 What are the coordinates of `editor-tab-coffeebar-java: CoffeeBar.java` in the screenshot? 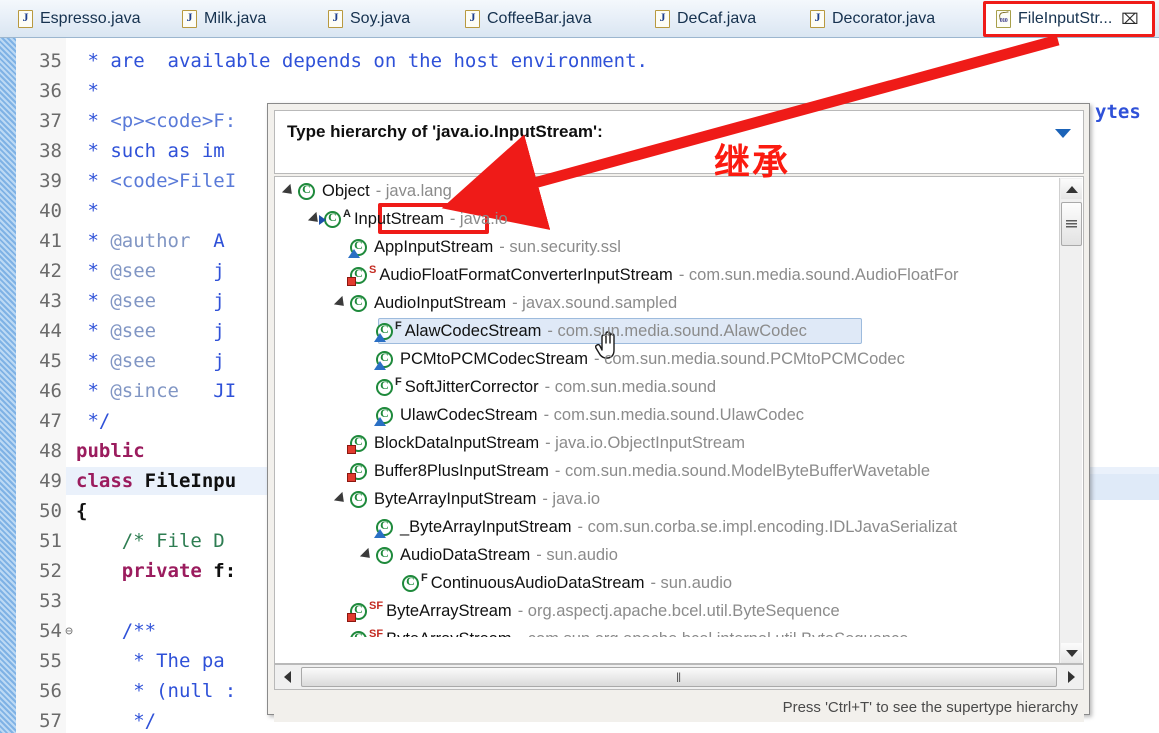 It's located at (539, 18).